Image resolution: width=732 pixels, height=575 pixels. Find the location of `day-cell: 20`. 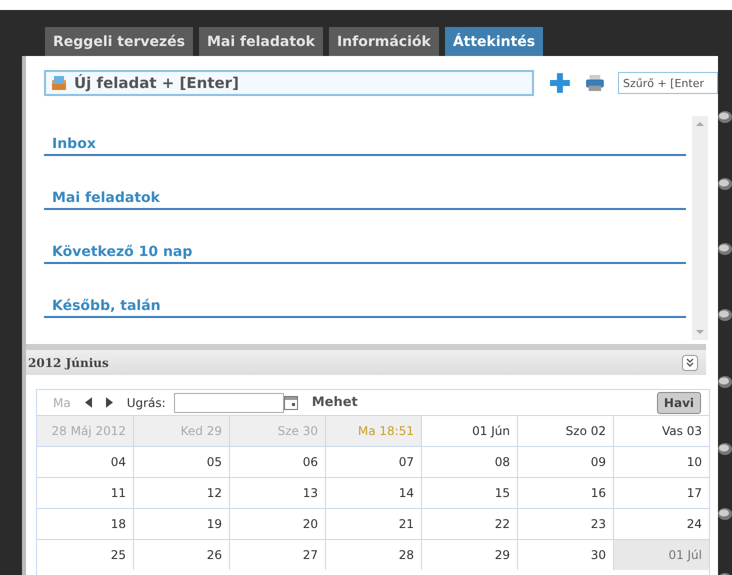

day-cell: 20 is located at coordinates (277, 523).